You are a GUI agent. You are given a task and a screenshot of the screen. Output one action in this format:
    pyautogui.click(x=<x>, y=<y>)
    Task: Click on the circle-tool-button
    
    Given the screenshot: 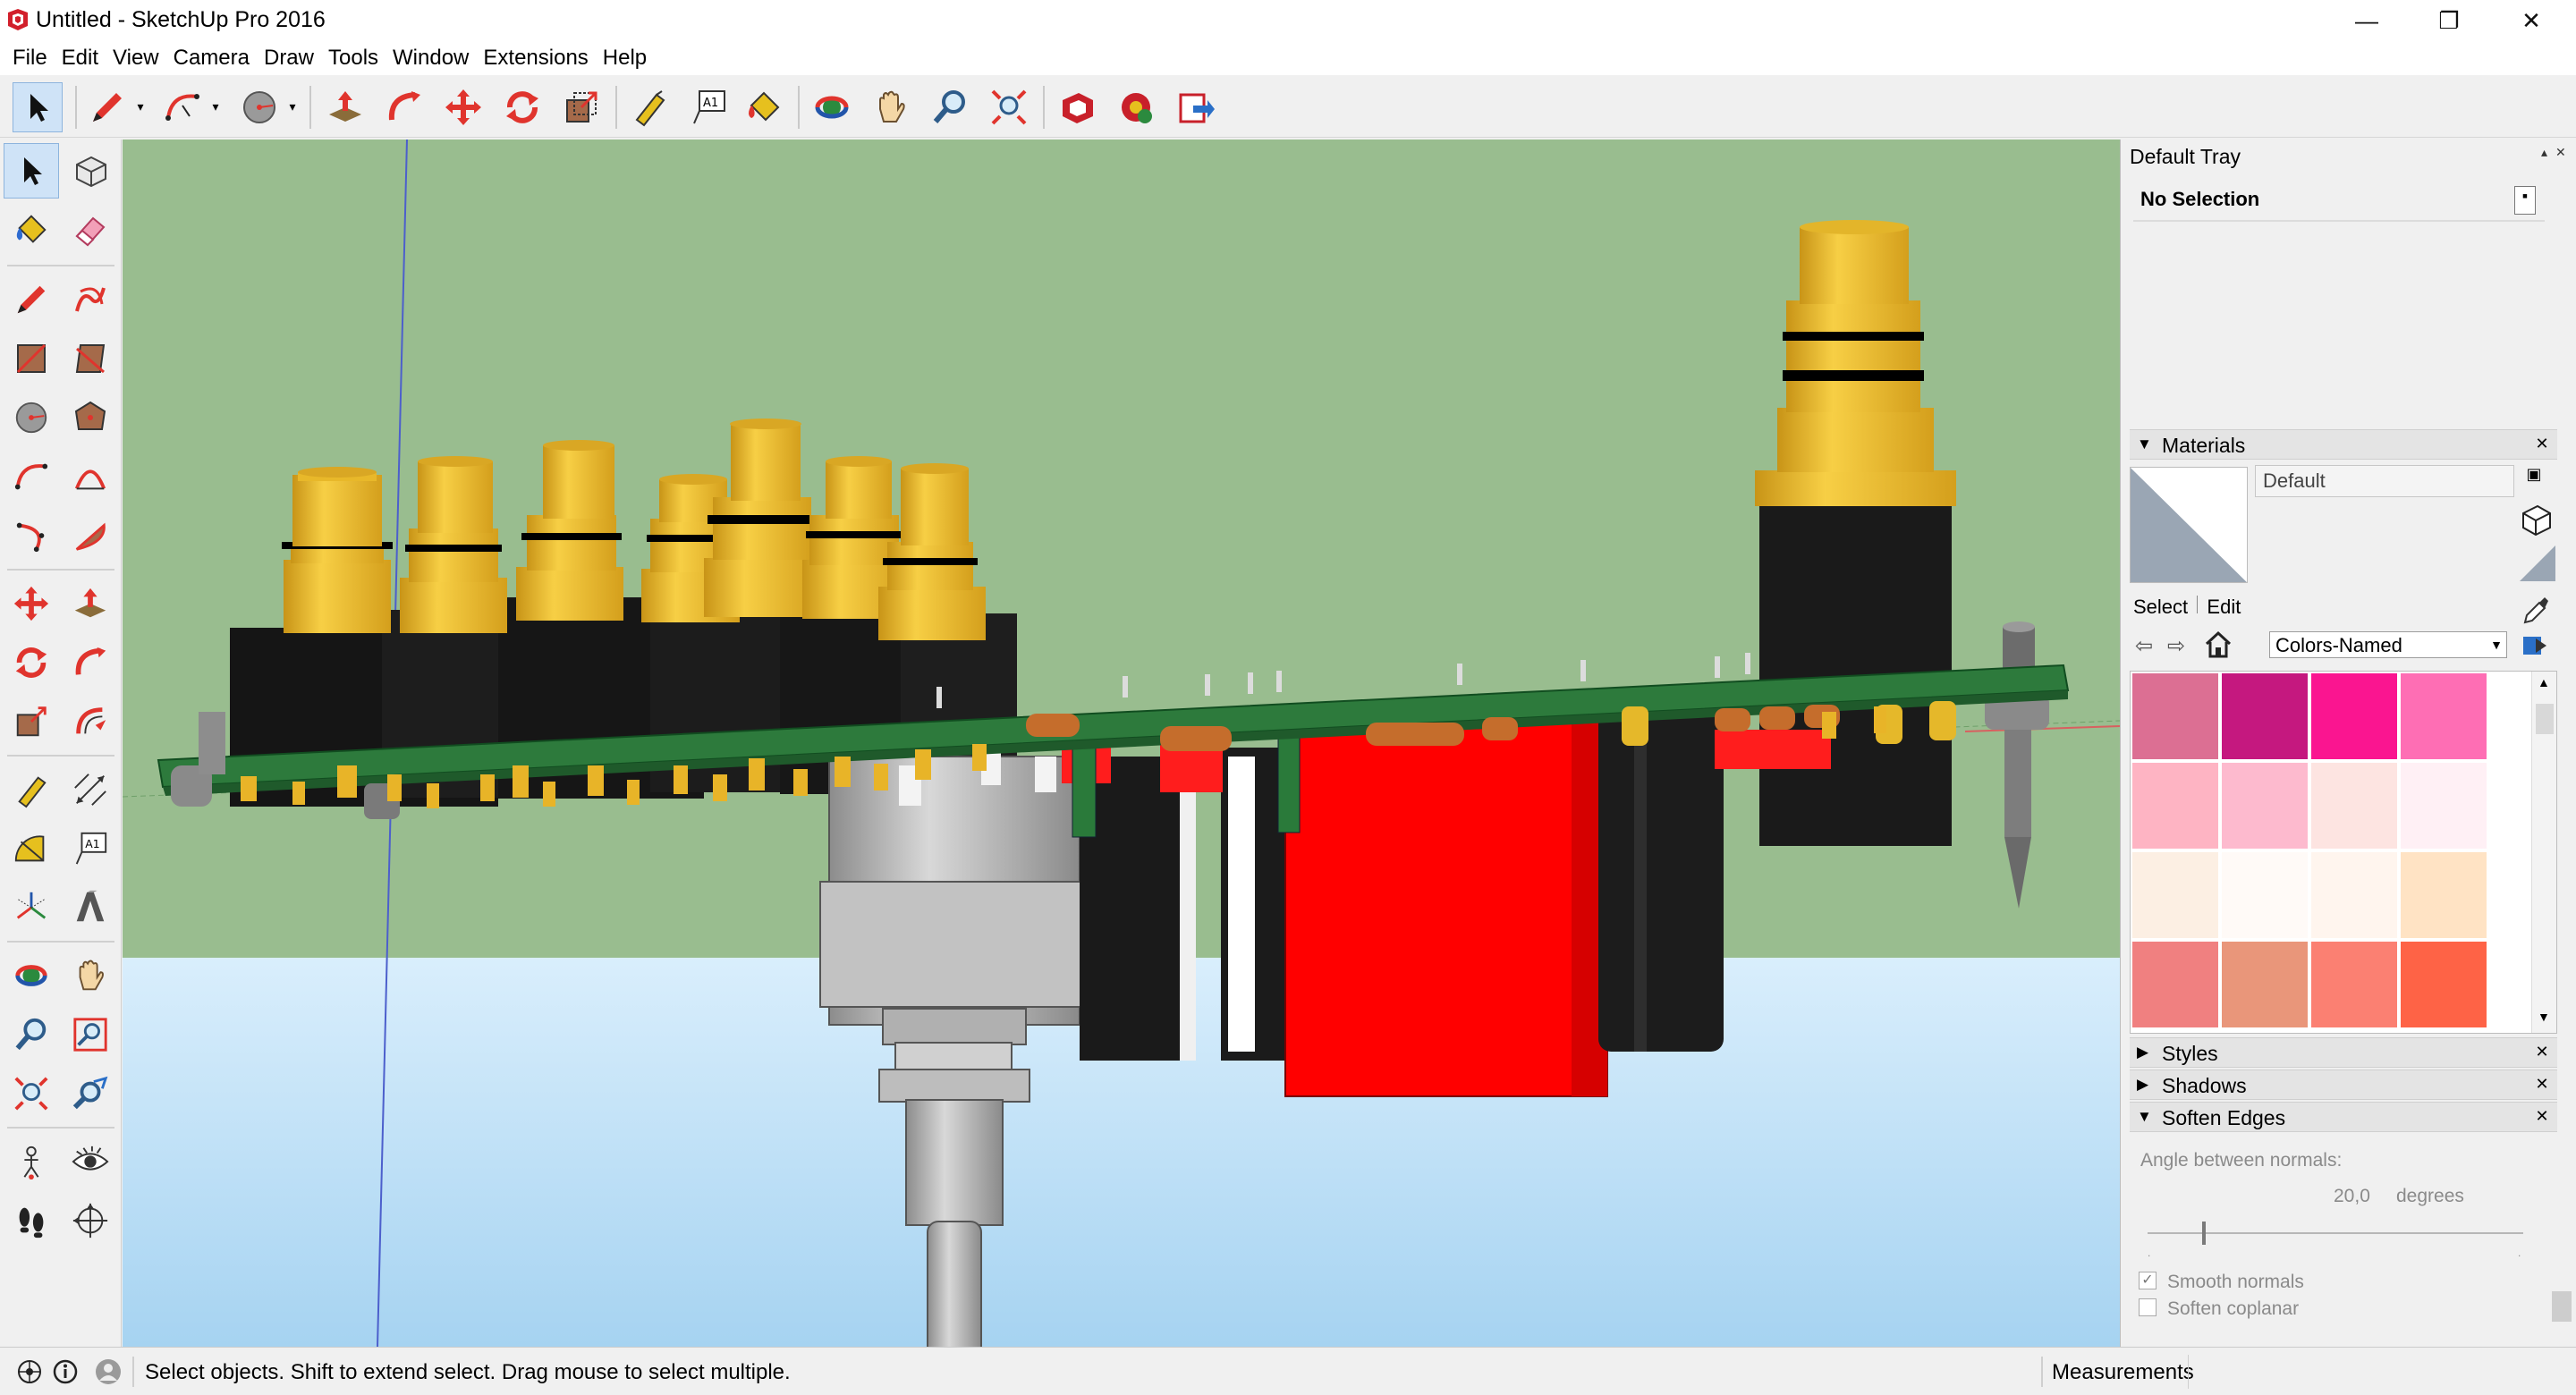 What is the action you would take?
    pyautogui.click(x=259, y=107)
    